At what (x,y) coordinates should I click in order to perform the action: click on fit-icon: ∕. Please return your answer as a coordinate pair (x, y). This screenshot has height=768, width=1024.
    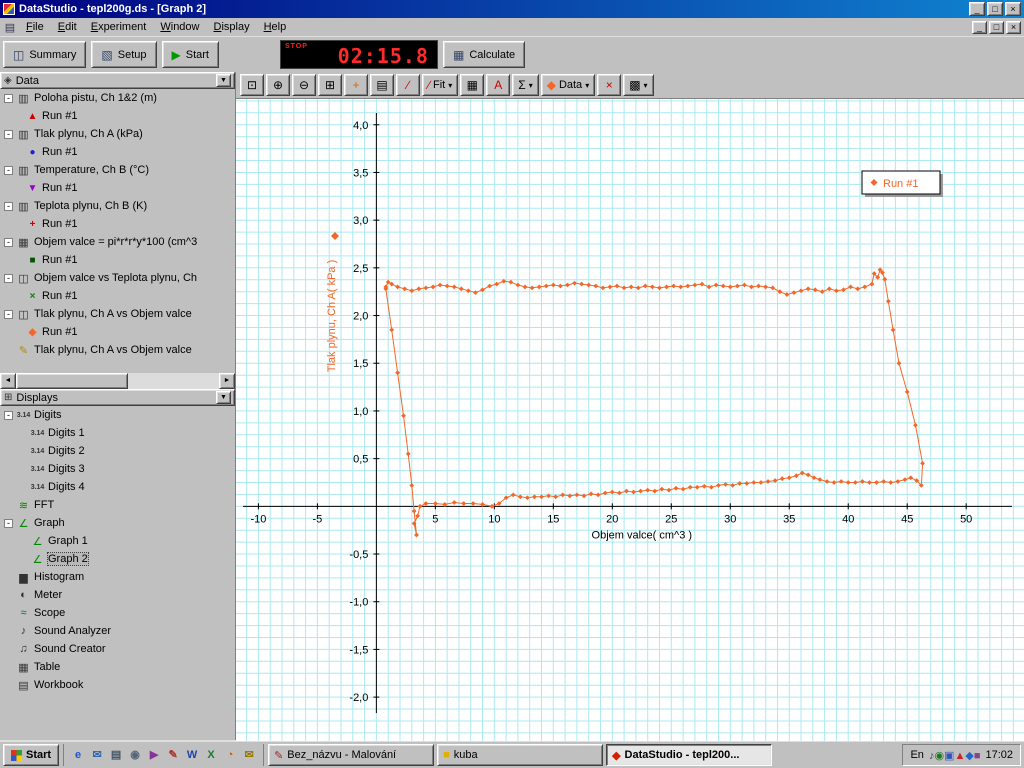
    Looking at the image, I should click on (429, 85).